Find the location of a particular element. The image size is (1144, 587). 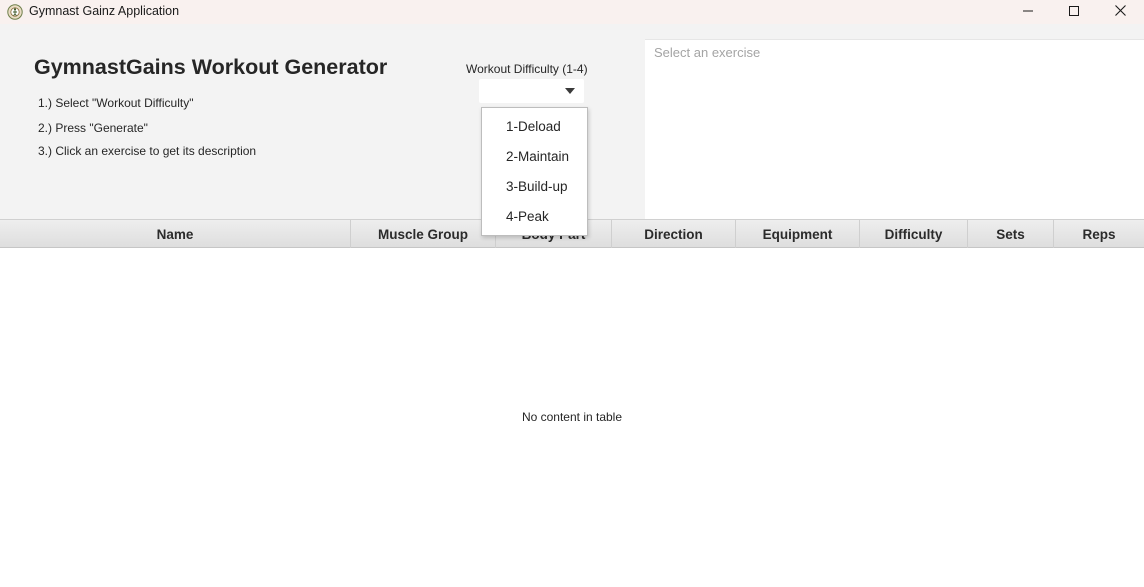

difficulty-option-peak: 4-Peak is located at coordinates (527, 216).